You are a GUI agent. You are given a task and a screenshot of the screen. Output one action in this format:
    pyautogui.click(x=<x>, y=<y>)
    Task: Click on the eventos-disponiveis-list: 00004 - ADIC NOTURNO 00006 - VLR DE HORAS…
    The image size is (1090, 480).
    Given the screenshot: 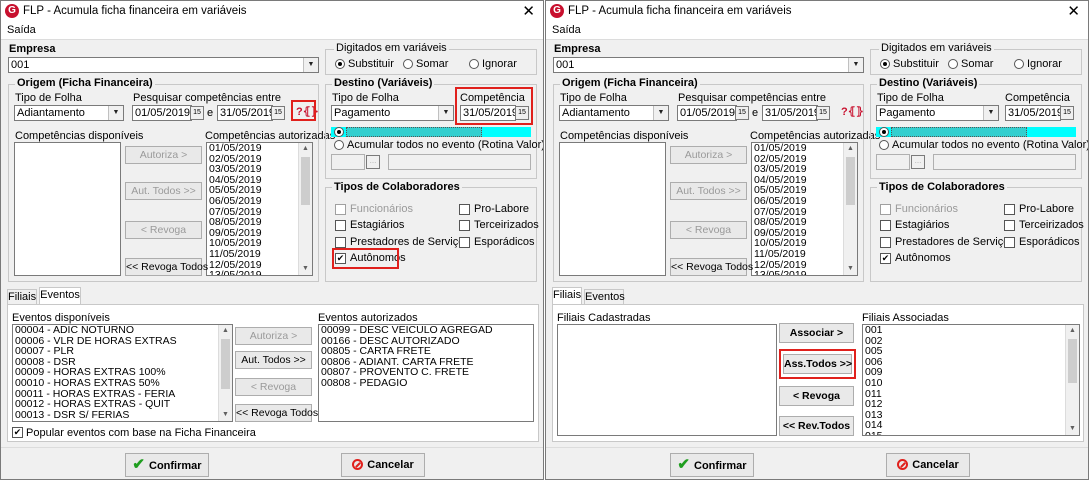 What is the action you would take?
    pyautogui.click(x=122, y=373)
    